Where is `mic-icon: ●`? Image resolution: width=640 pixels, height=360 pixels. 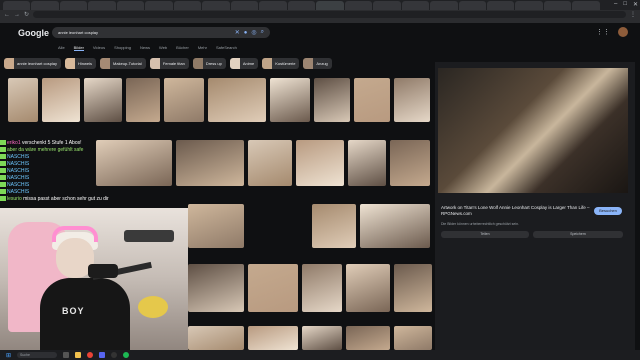 mic-icon: ● is located at coordinates (246, 33).